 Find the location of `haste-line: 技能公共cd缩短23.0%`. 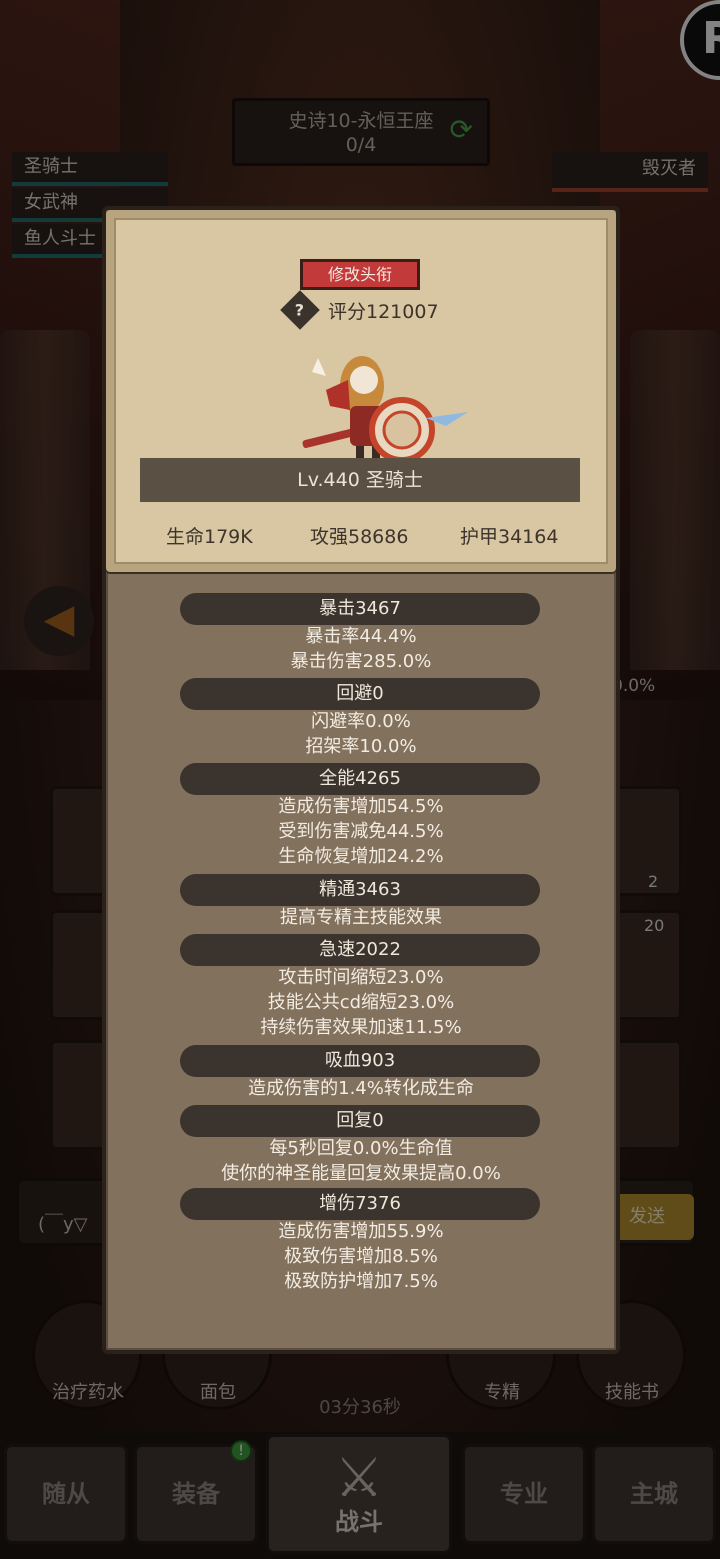

haste-line: 技能公共cd缩短23.0% is located at coordinates (361, 1002).